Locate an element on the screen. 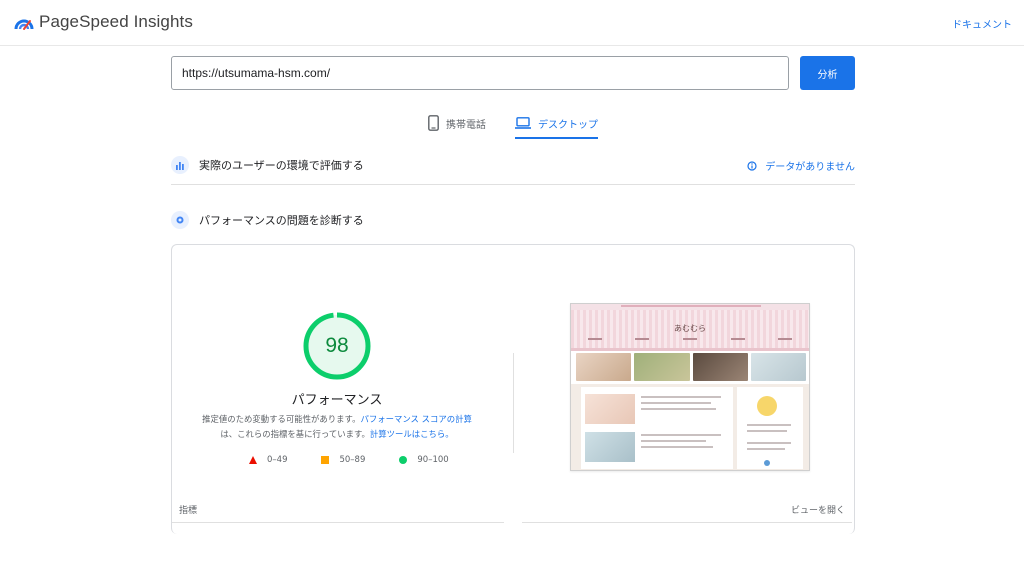 The image size is (1024, 576). field-data-title: 実際のユーザーの環境で評価する is located at coordinates (281, 165).